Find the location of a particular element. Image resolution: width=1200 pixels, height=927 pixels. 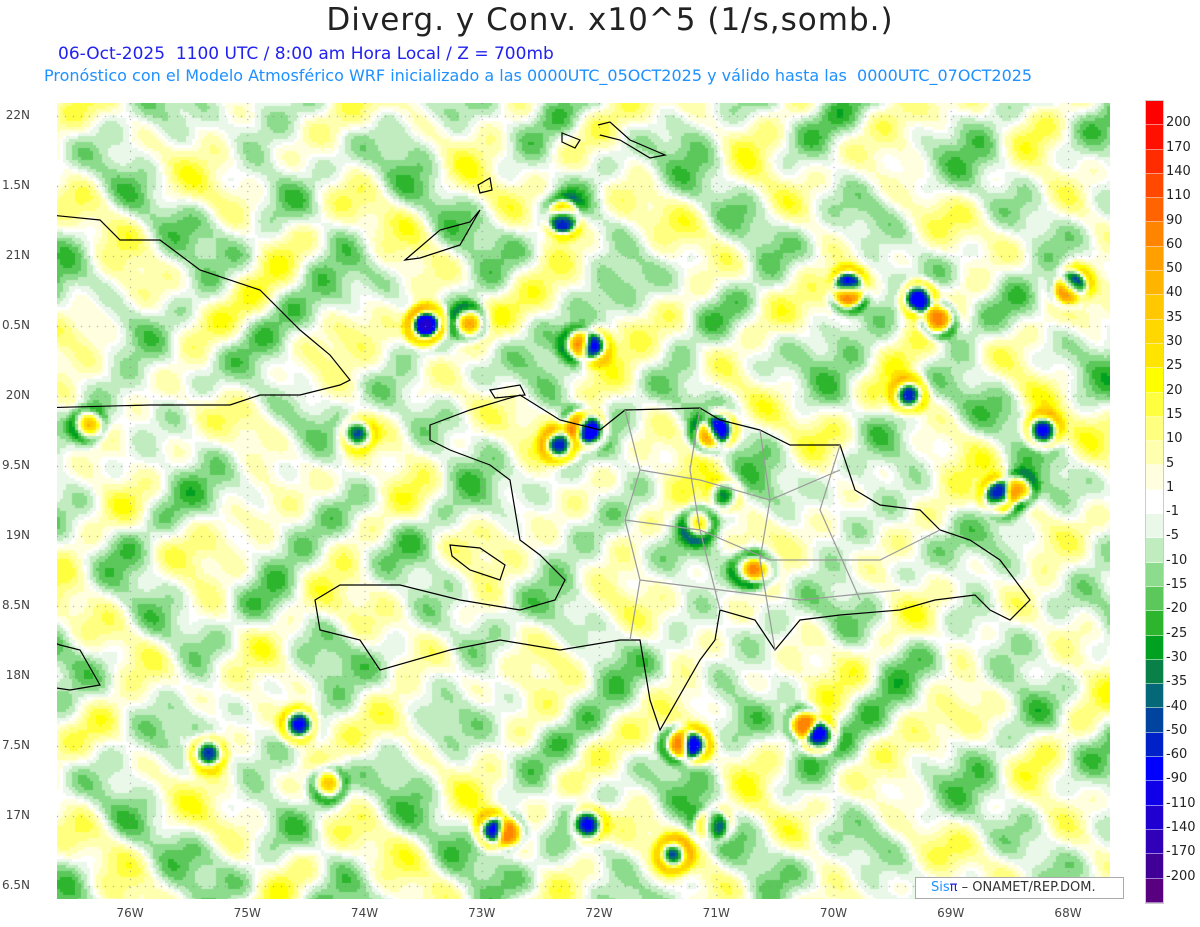

colorbar-label: 40 is located at coordinates (1174, 293).